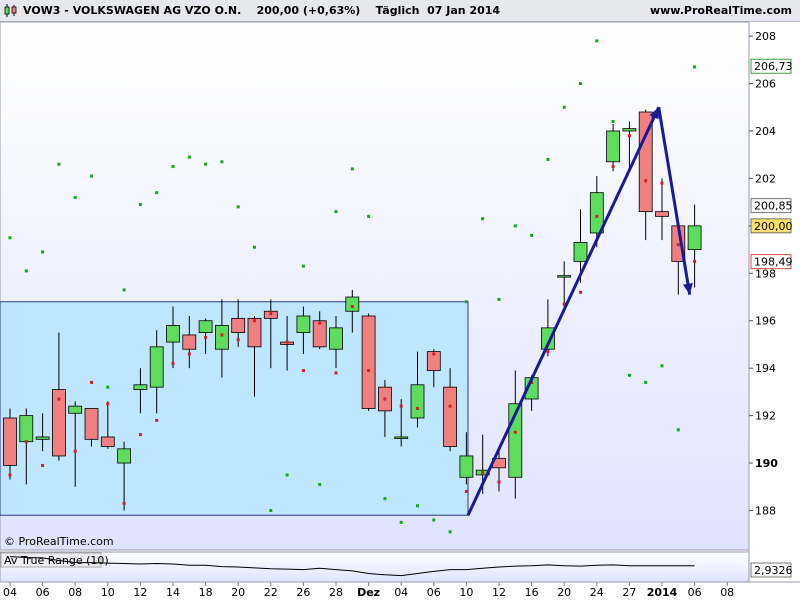 The image size is (800, 600). Describe the element at coordinates (336, 592) in the screenshot. I see `x-tick-label: 28` at that location.